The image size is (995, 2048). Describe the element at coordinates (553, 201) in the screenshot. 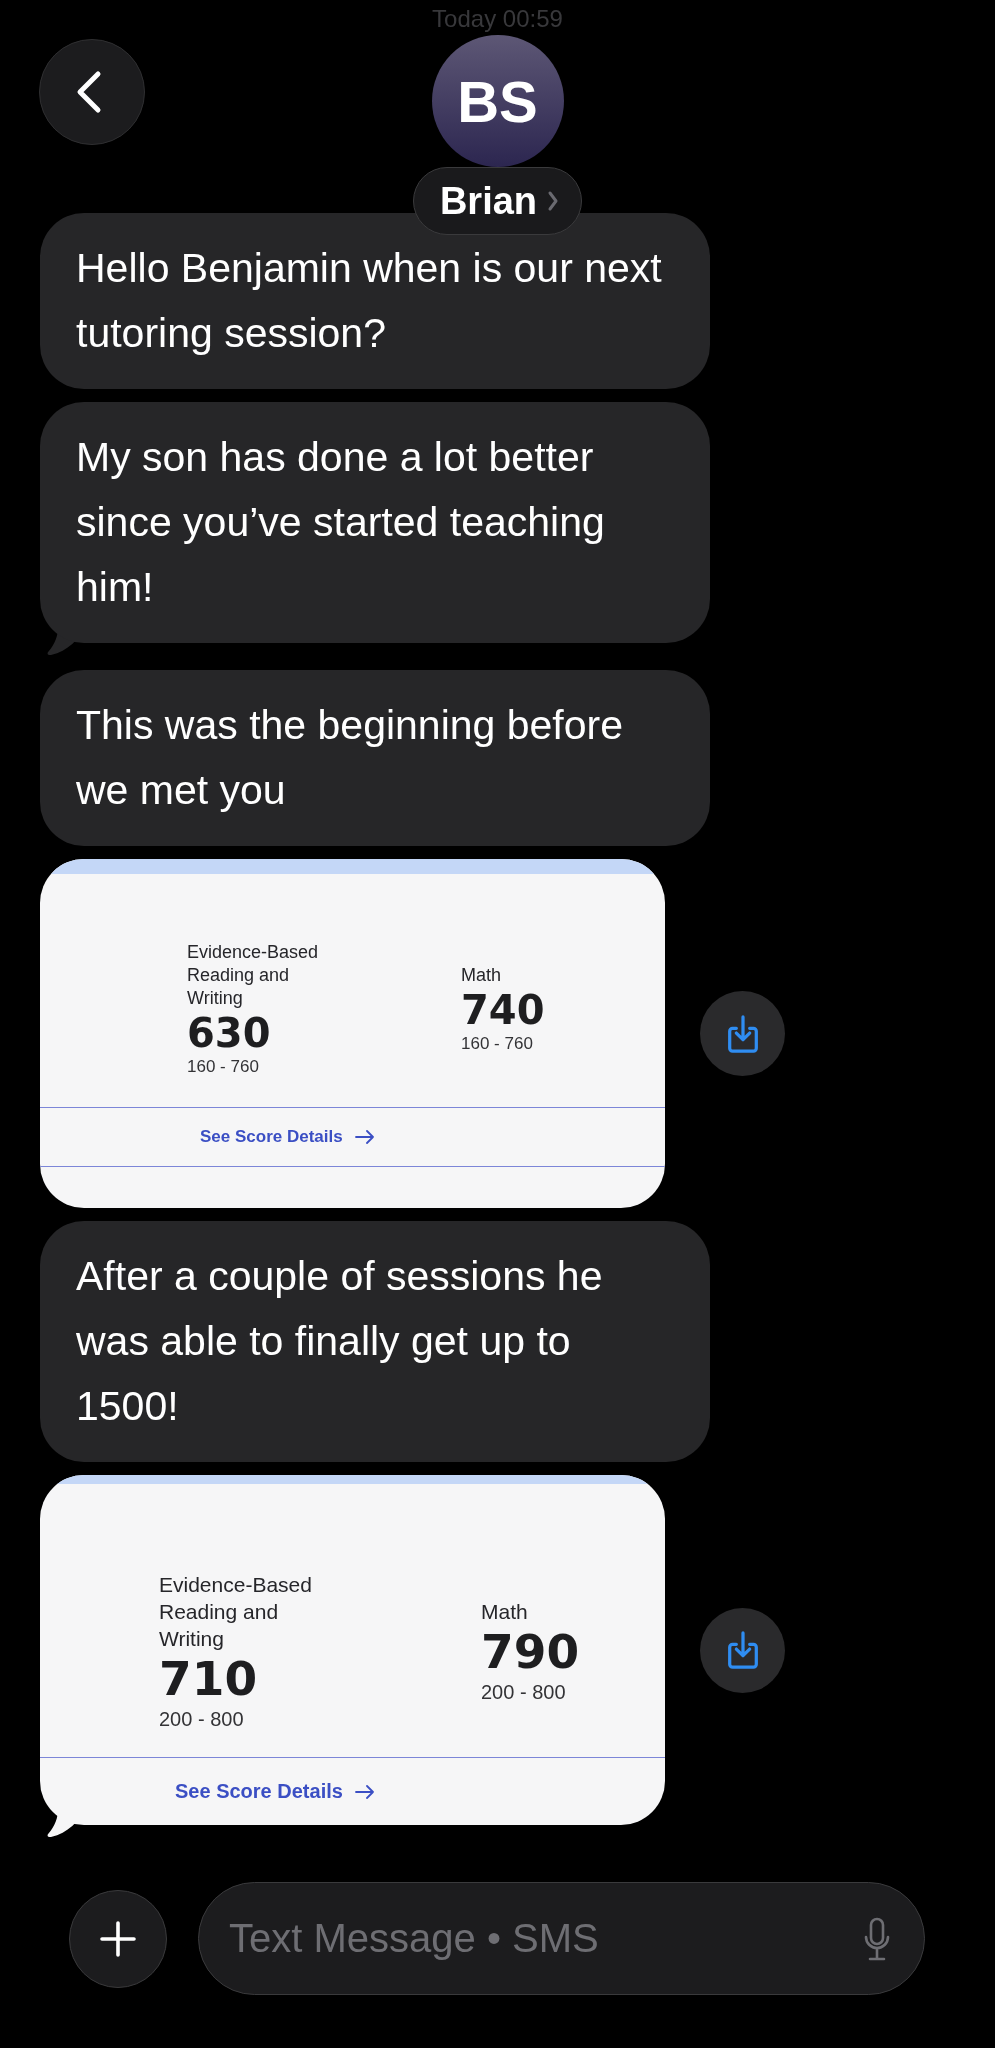

I see `chevron-icon` at that location.